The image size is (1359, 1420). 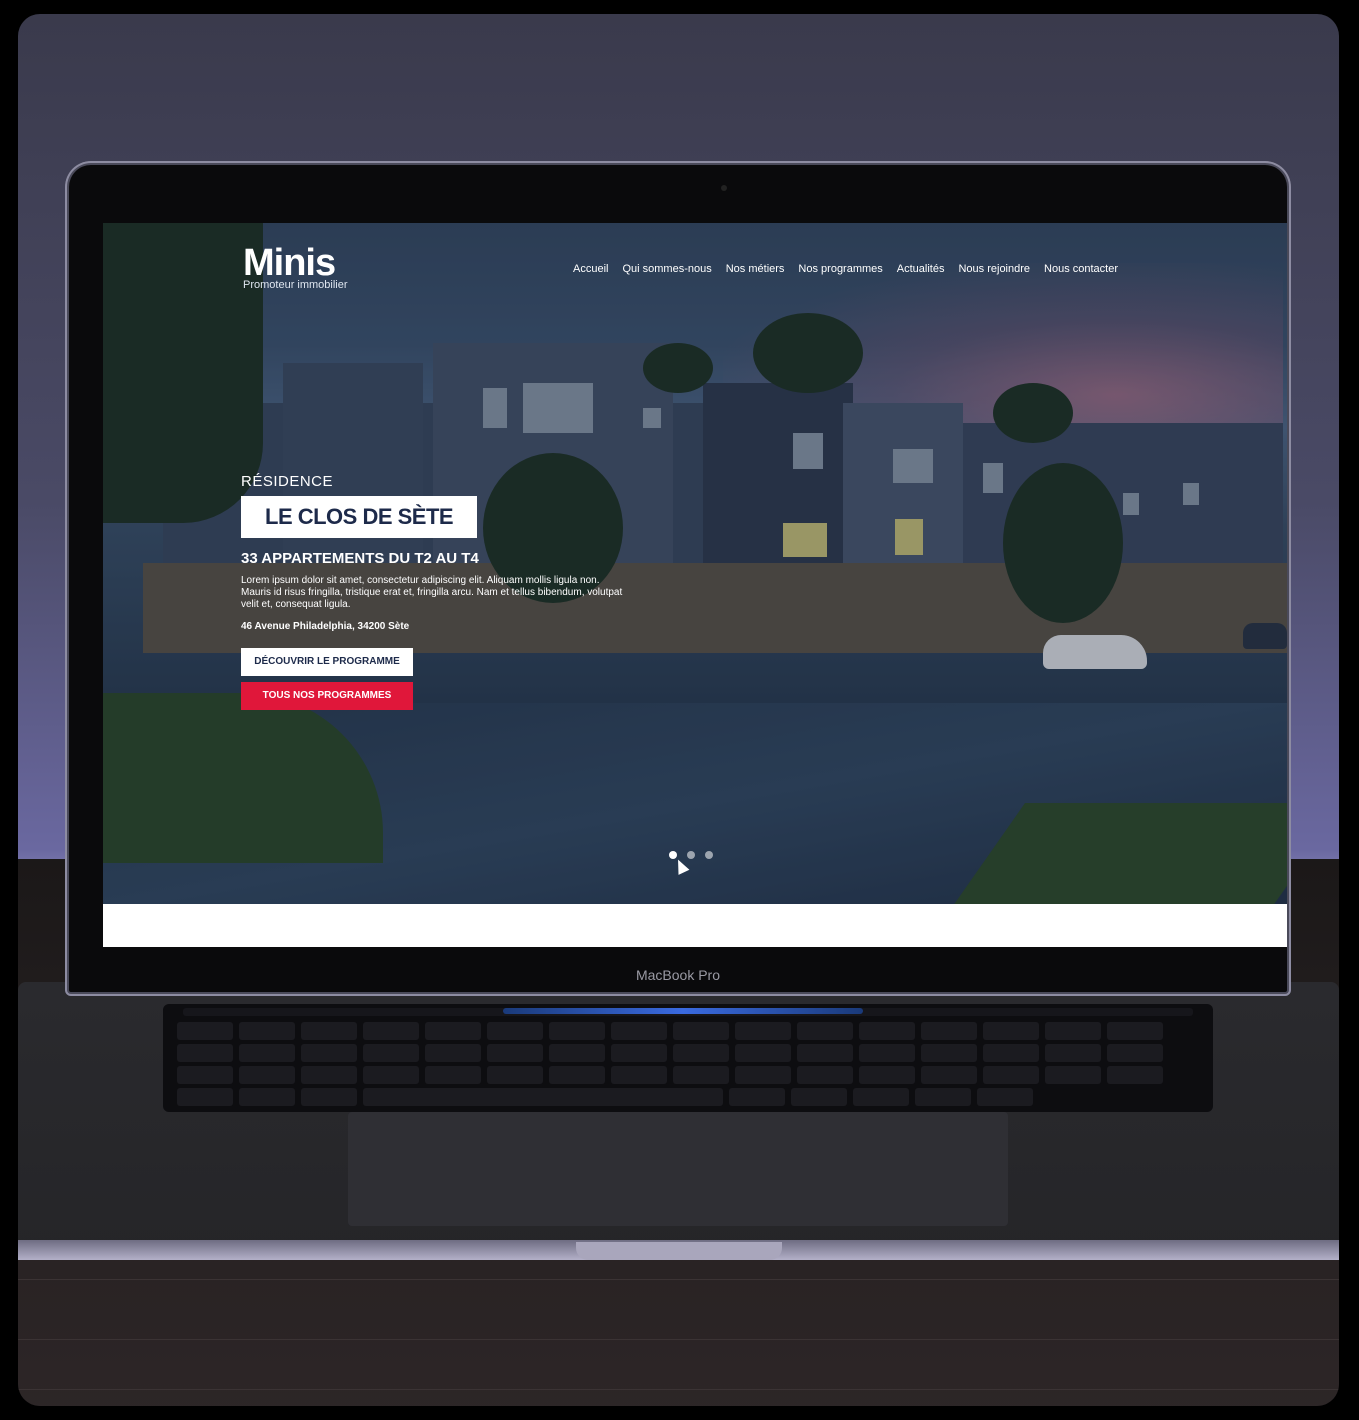 I want to click on laptop-brand-label: MacBook Pro, so click(x=678, y=975).